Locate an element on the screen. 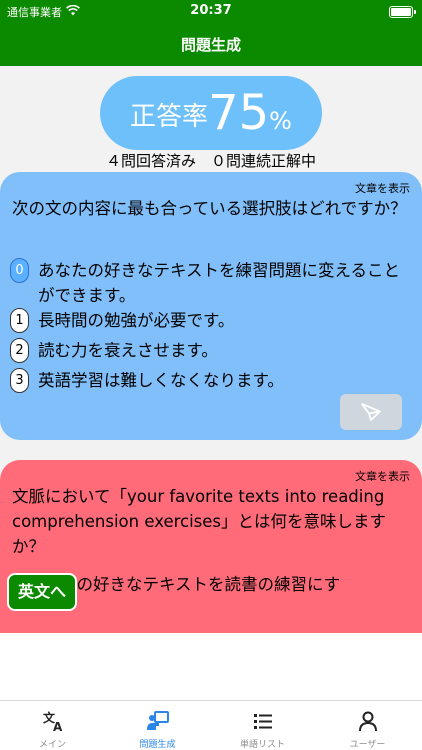 This screenshot has height=750, width=422. answer-option-1: 1 長時間の勉強が必要です。 is located at coordinates (211, 320).